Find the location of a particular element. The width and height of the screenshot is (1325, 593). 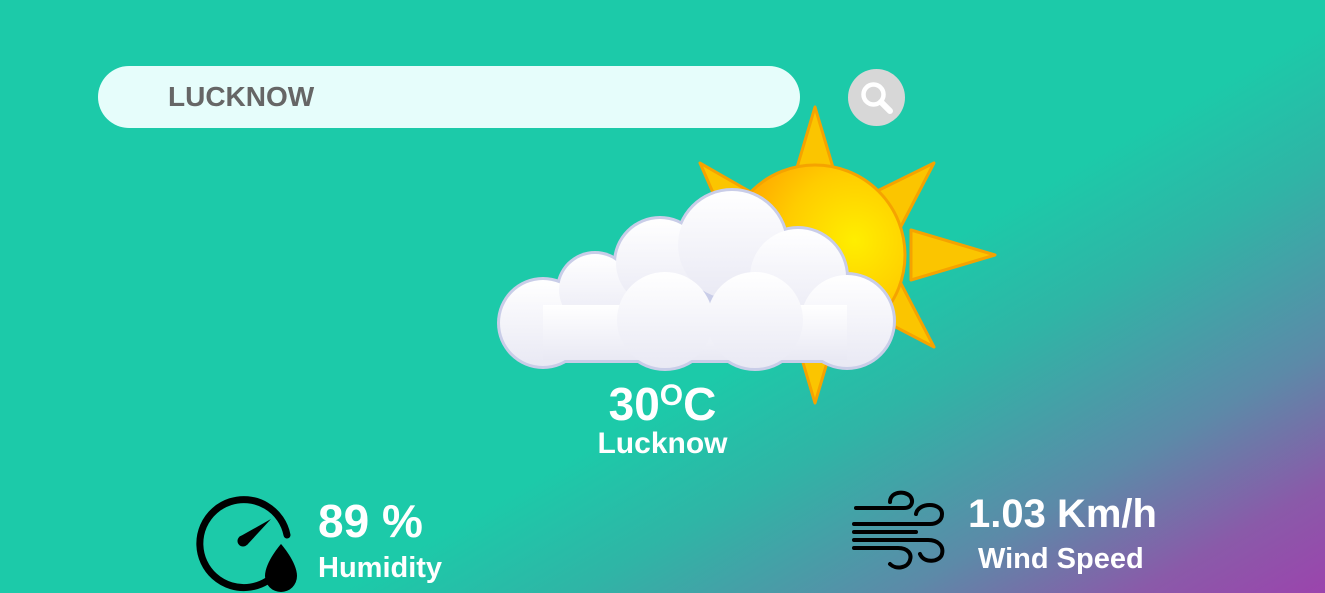

temperature-value: 30 is located at coordinates (634, 404).